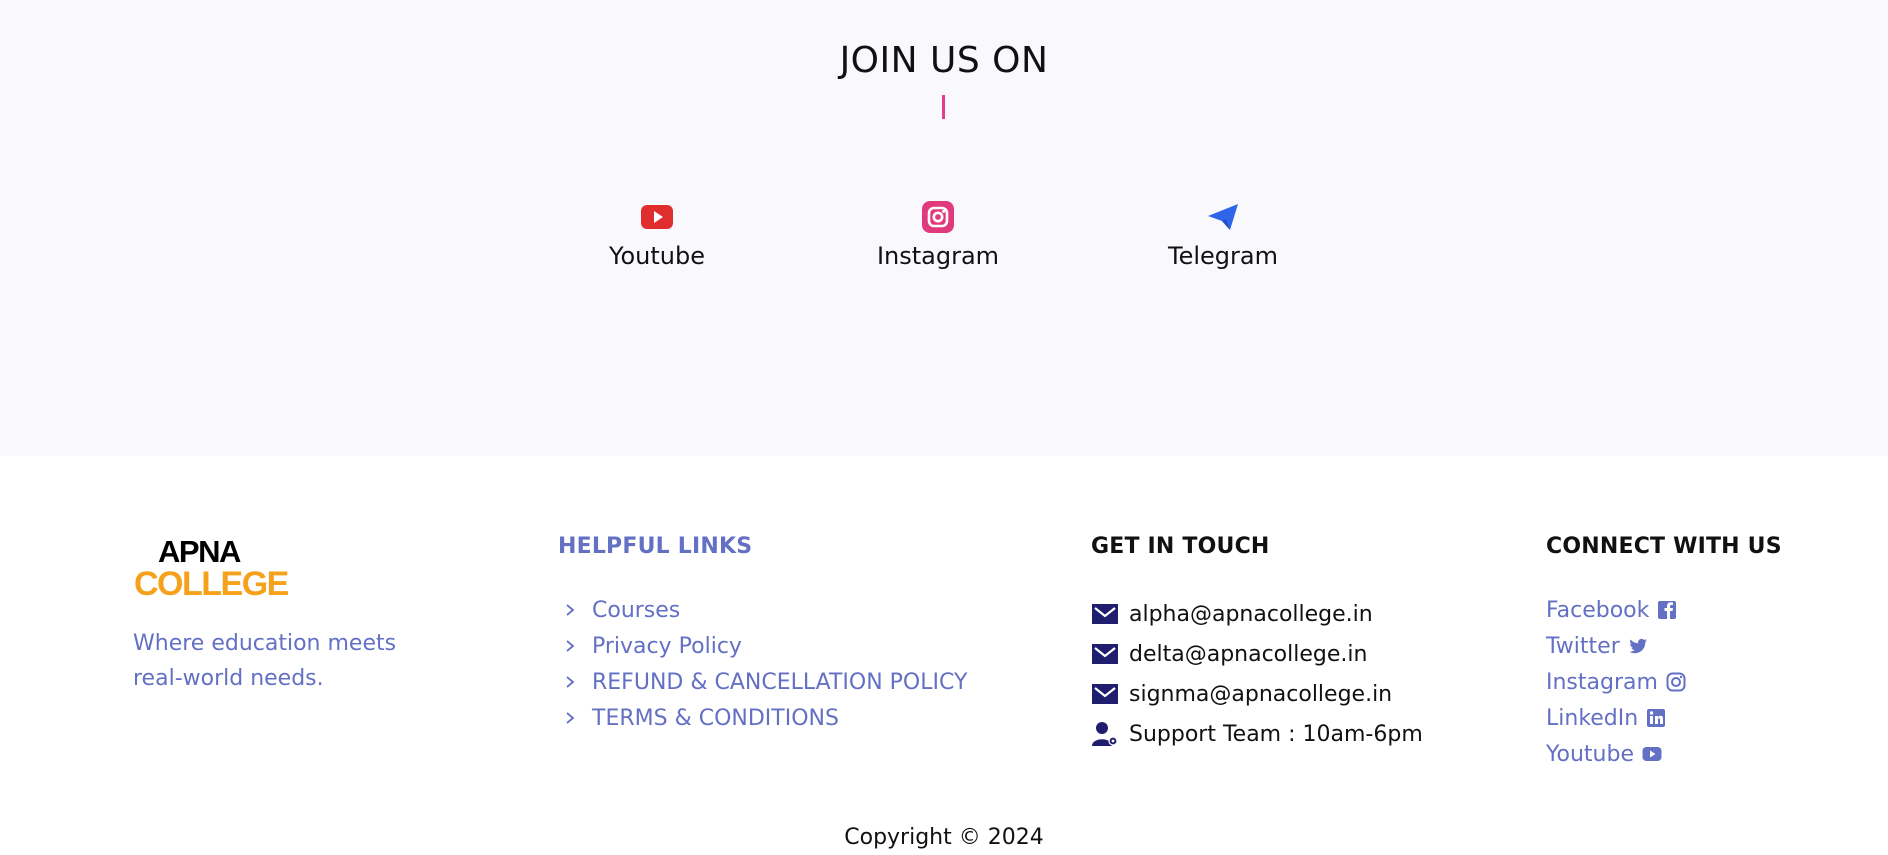 The width and height of the screenshot is (1888, 855). What do you see at coordinates (938, 256) in the screenshot?
I see `join-instagram-label: Instagram` at bounding box center [938, 256].